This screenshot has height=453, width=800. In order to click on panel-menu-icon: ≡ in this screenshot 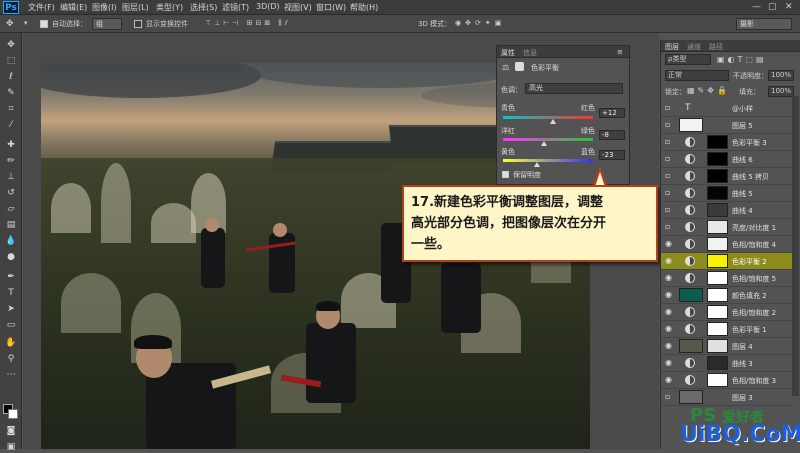, I will do `click(620, 52)`.